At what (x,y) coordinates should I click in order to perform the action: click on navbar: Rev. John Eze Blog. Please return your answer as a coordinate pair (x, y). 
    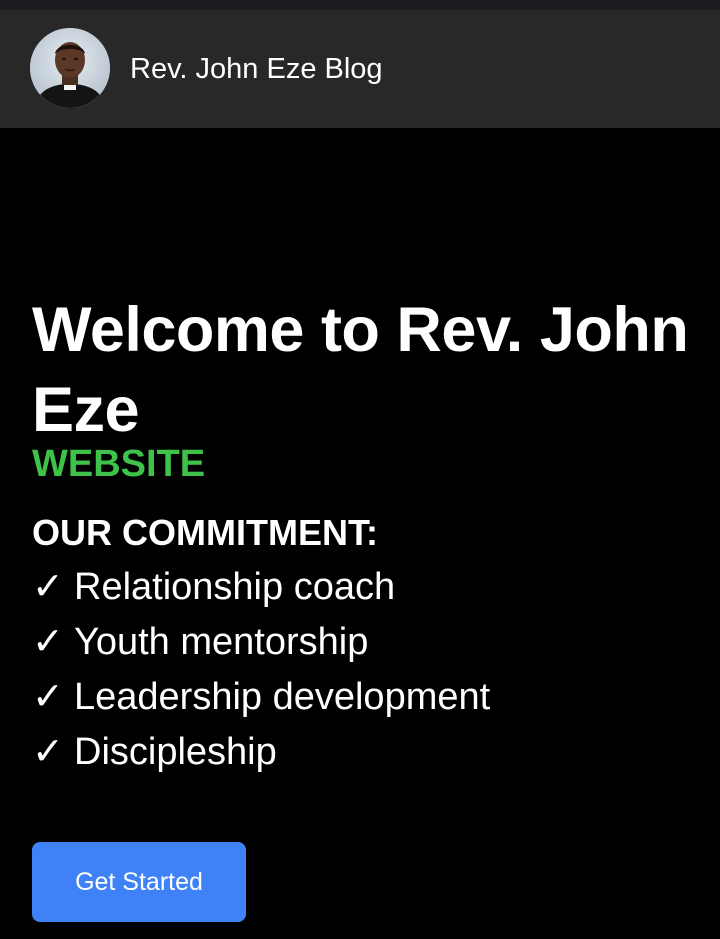
    Looking at the image, I should click on (360, 69).